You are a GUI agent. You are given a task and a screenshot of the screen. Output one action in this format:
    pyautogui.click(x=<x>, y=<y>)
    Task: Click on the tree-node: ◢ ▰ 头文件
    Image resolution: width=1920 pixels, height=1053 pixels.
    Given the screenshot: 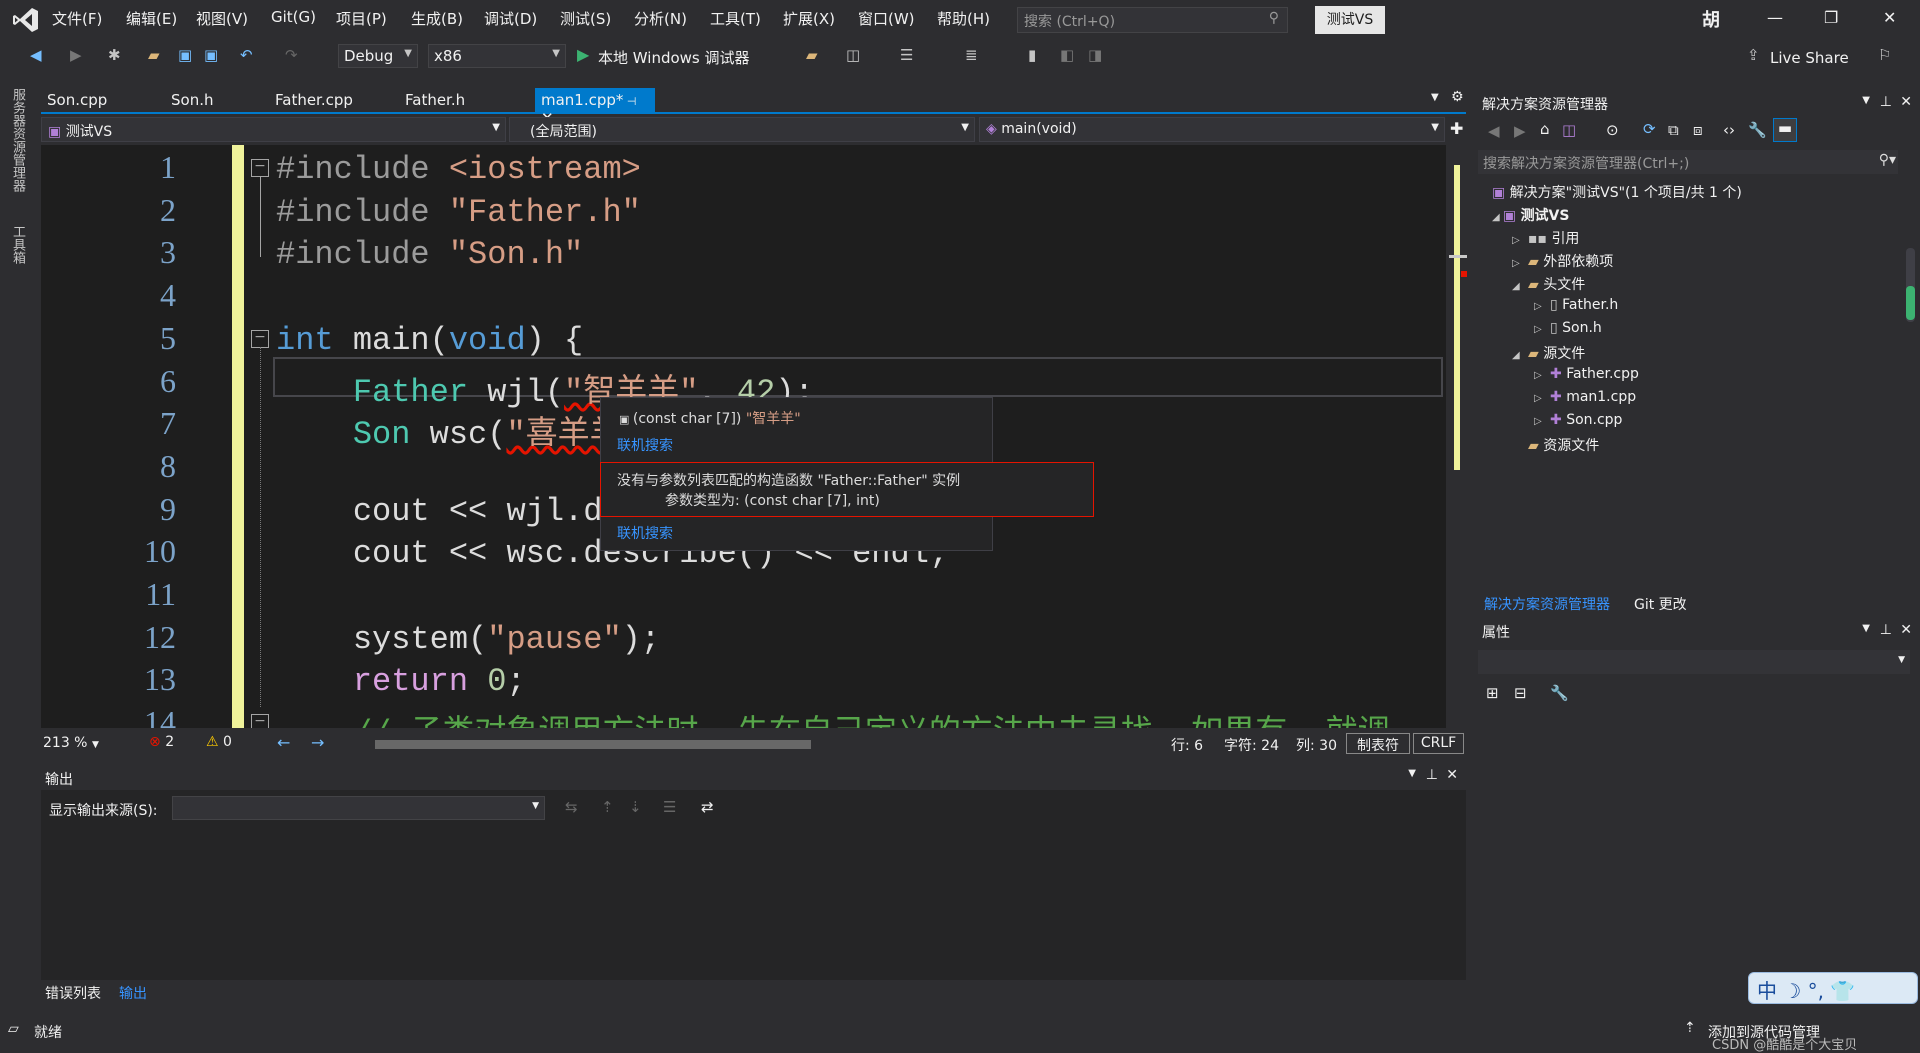 What is the action you would take?
    pyautogui.click(x=1548, y=284)
    